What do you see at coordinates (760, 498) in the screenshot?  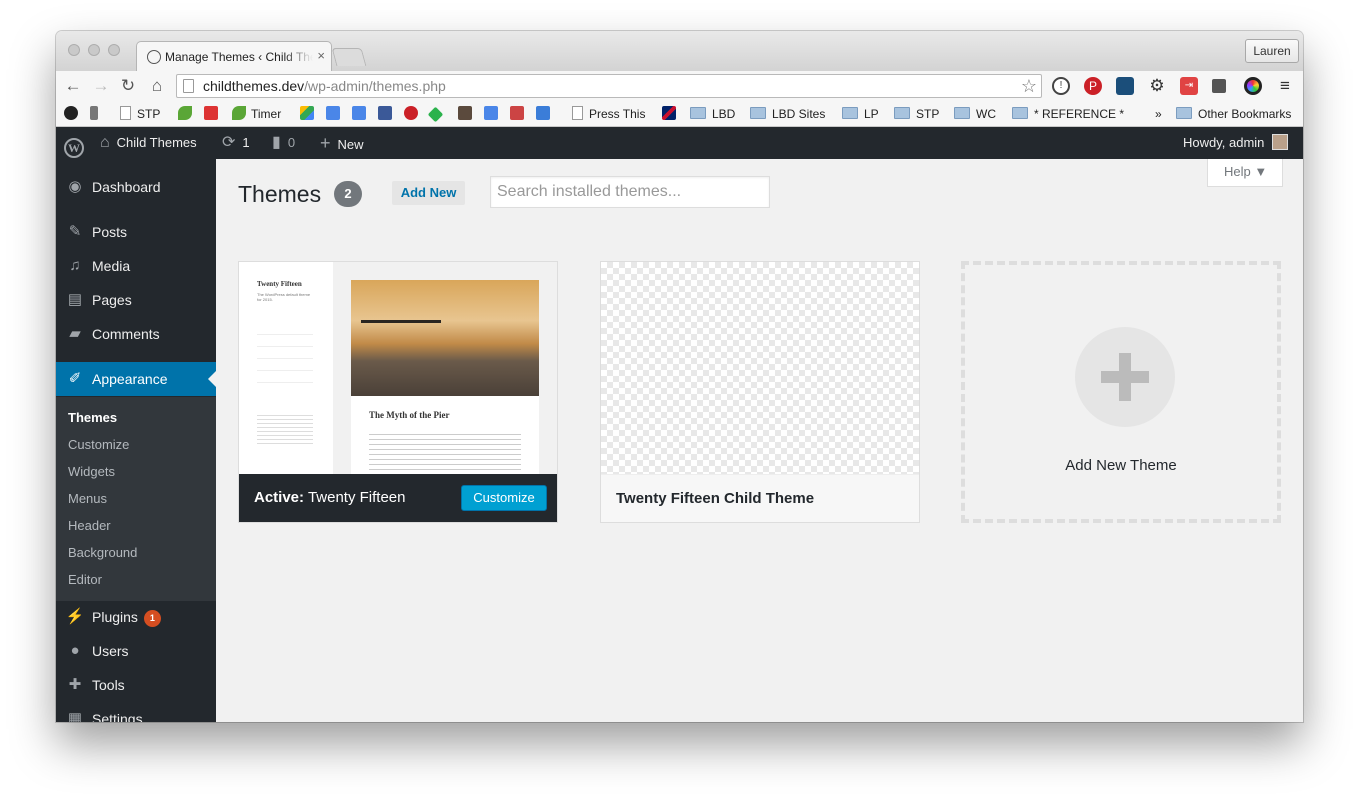 I see `theme-name: Twenty Fifteen Child Theme` at bounding box center [760, 498].